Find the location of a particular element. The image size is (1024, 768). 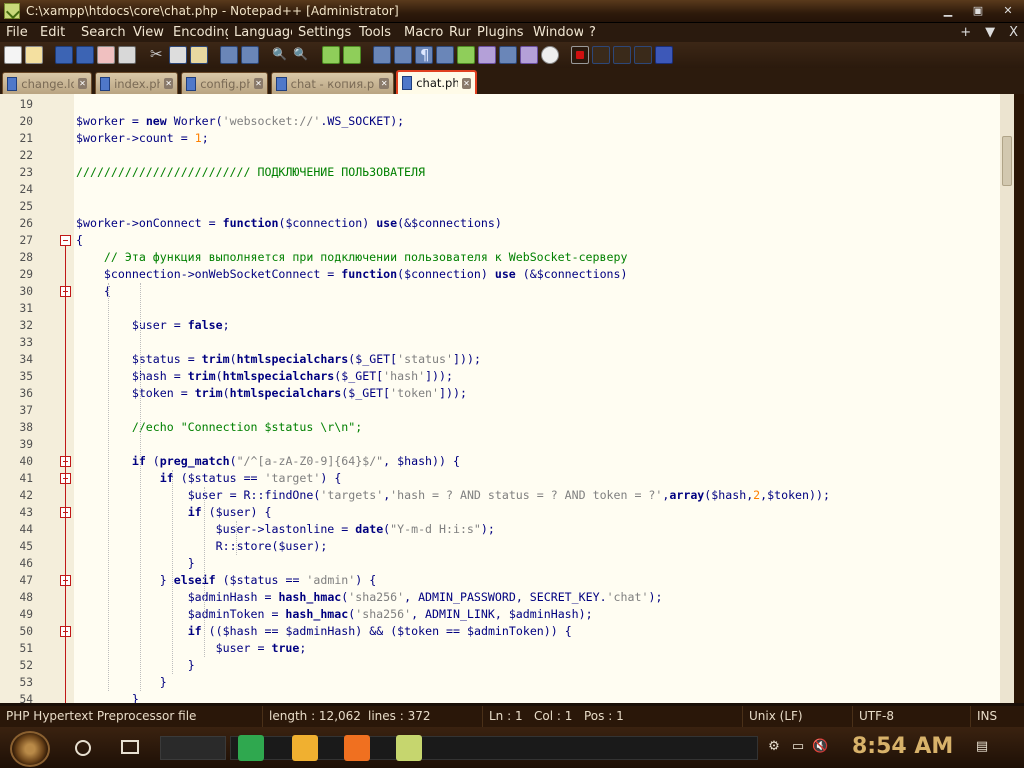

function-list-icon is located at coordinates (508, 55).